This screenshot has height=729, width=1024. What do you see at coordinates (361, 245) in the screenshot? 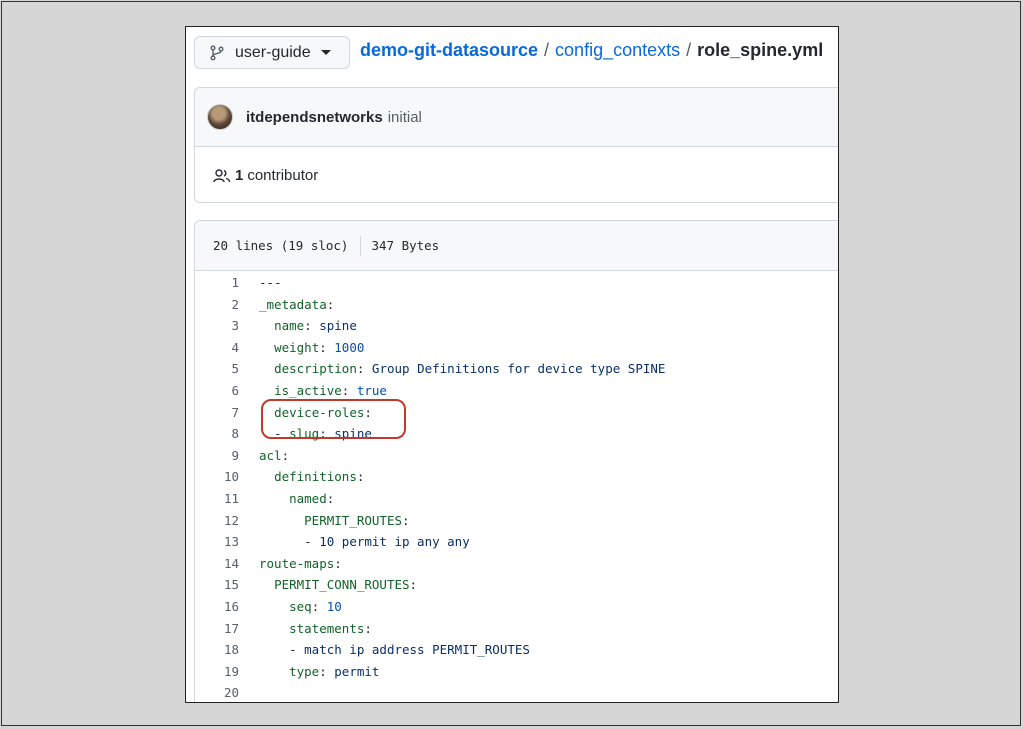
I see `divider` at bounding box center [361, 245].